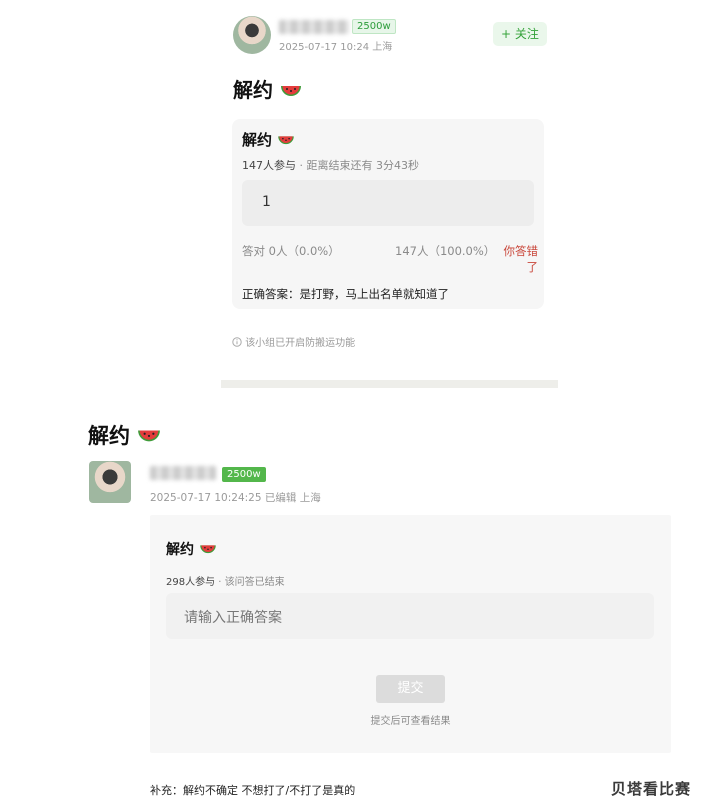 The width and height of the screenshot is (719, 810). I want to click on poll-stats: 147人参与 · 距离结束还有 3分43秒, so click(330, 165).